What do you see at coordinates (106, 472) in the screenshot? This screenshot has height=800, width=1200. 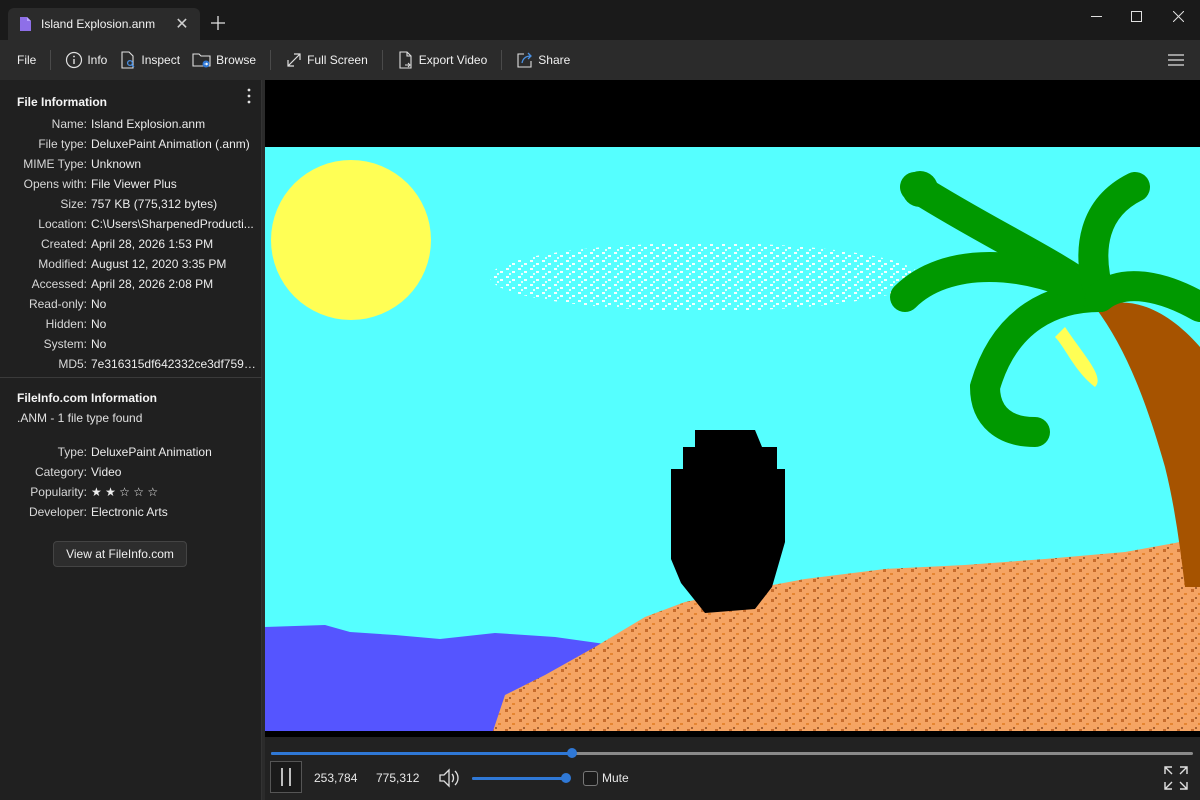 I see `info-row-value: Video` at bounding box center [106, 472].